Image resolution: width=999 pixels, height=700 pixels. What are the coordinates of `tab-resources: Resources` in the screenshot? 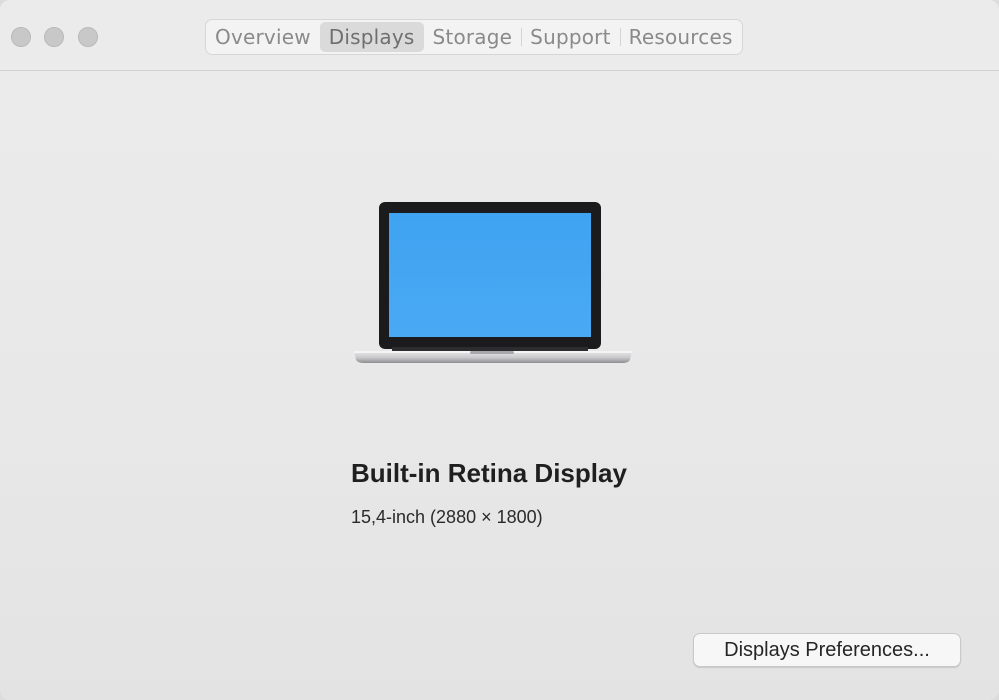 It's located at (680, 37).